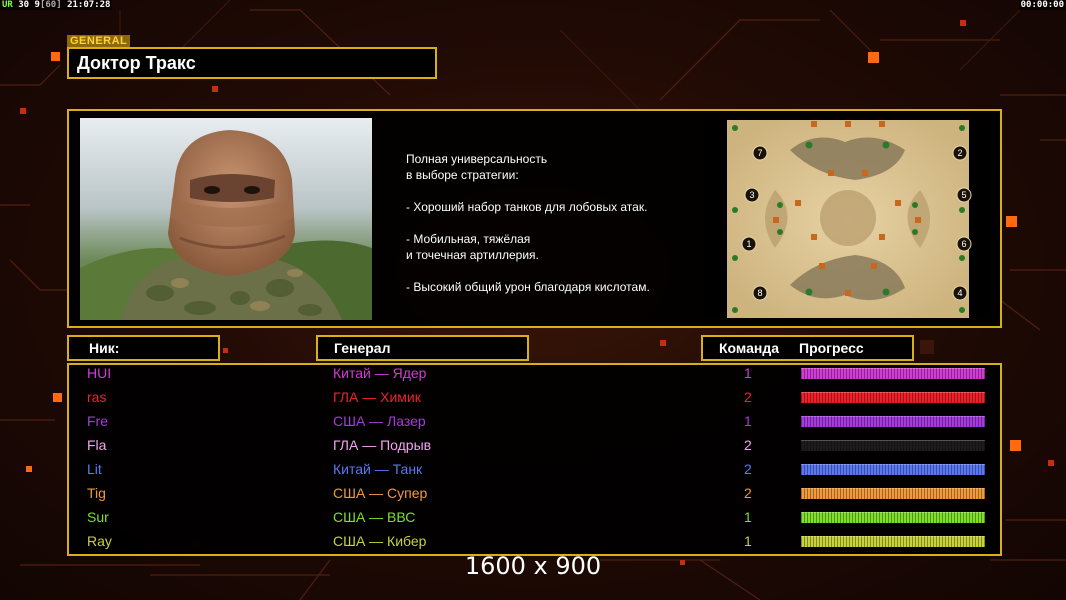 The width and height of the screenshot is (1066, 600). What do you see at coordinates (379, 421) in the screenshot?
I see `player-general: США — Лазер` at bounding box center [379, 421].